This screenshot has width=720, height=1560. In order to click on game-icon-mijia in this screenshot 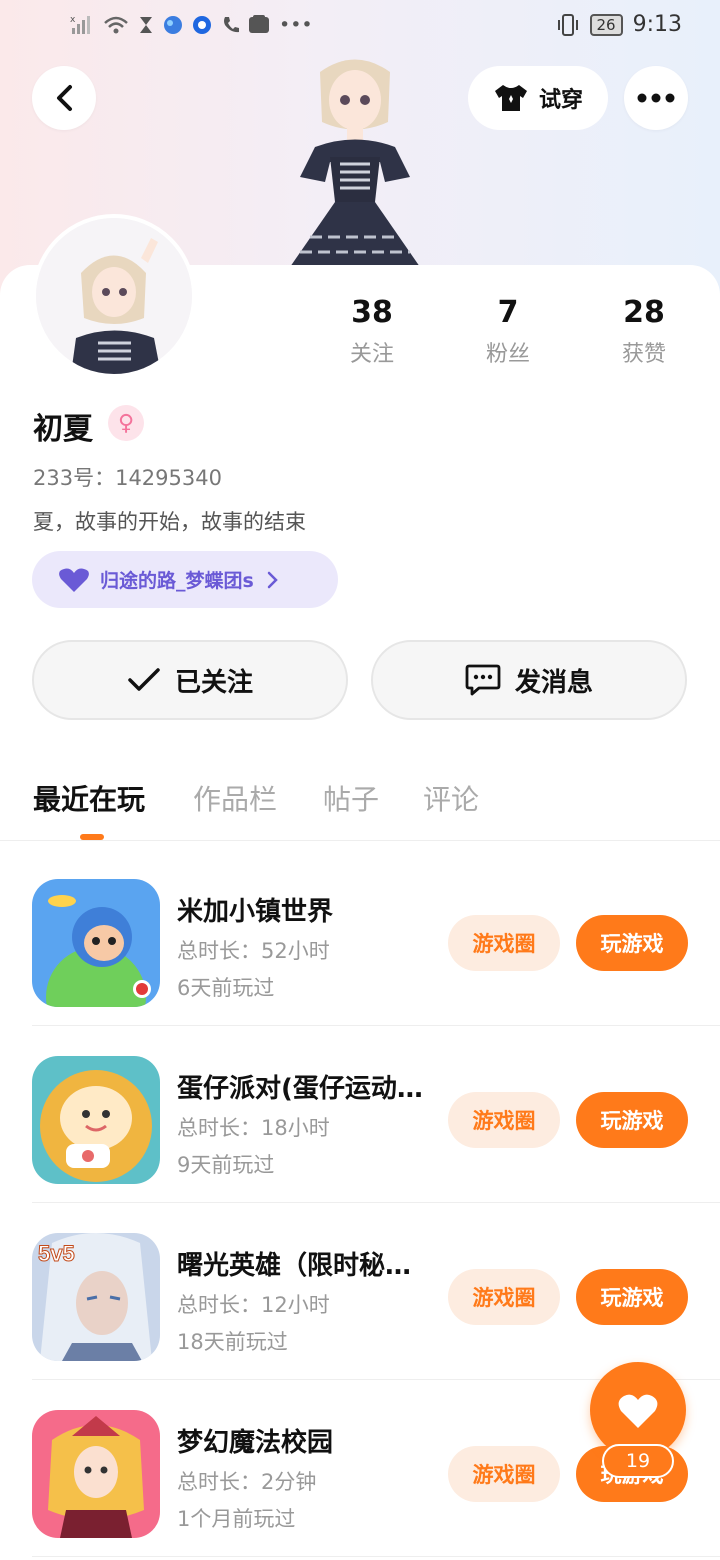, I will do `click(96, 943)`.